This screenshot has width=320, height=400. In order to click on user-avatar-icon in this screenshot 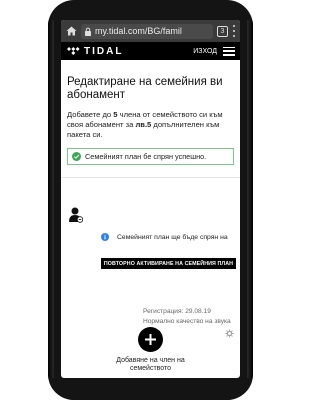, I will do `click(76, 215)`.